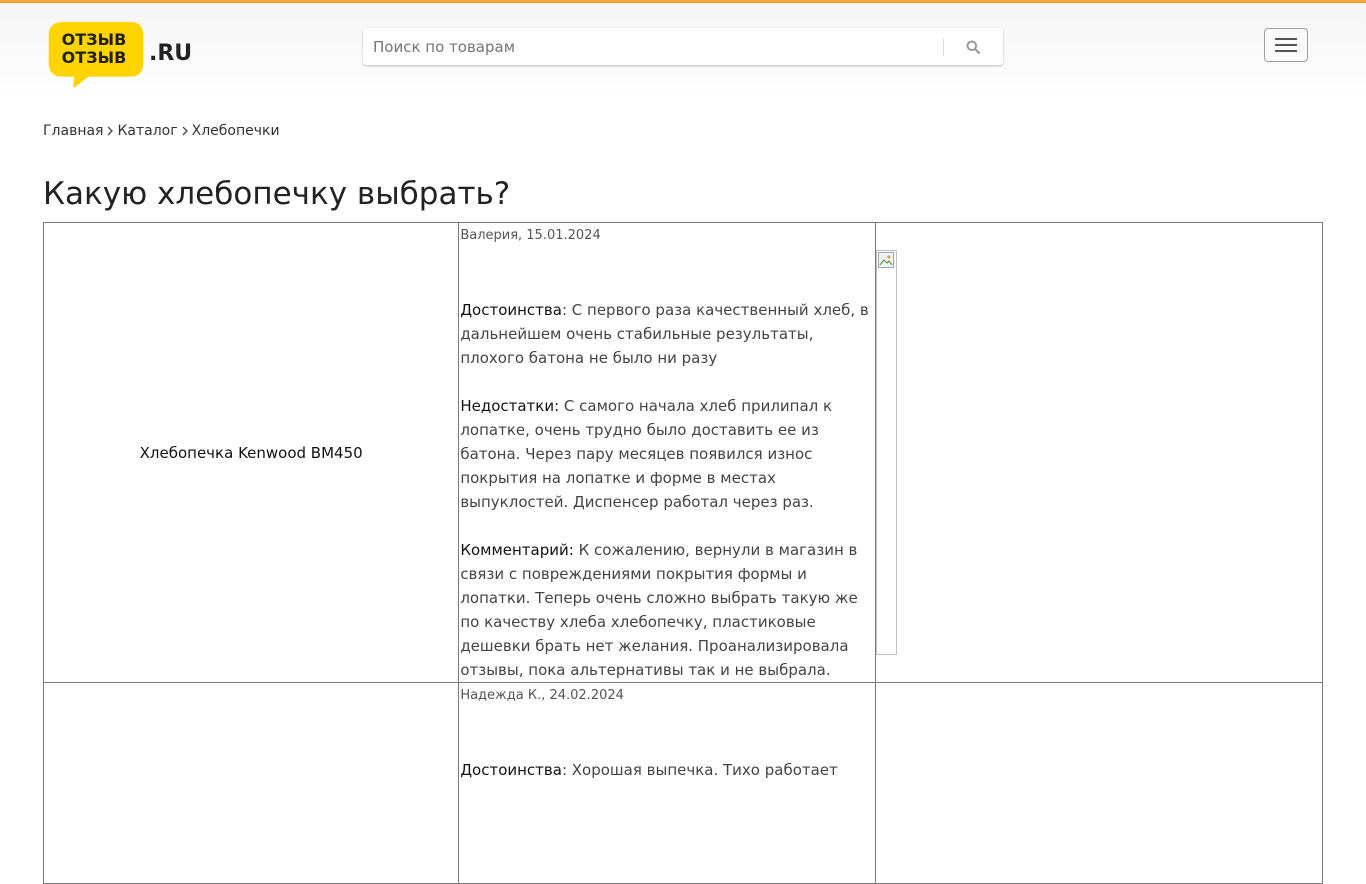  I want to click on search-box, so click(683, 46).